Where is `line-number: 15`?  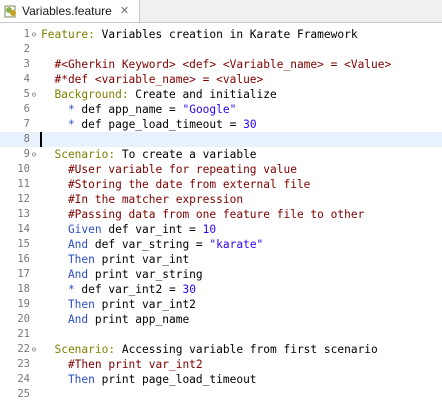
line-number: 15 is located at coordinates (23, 244).